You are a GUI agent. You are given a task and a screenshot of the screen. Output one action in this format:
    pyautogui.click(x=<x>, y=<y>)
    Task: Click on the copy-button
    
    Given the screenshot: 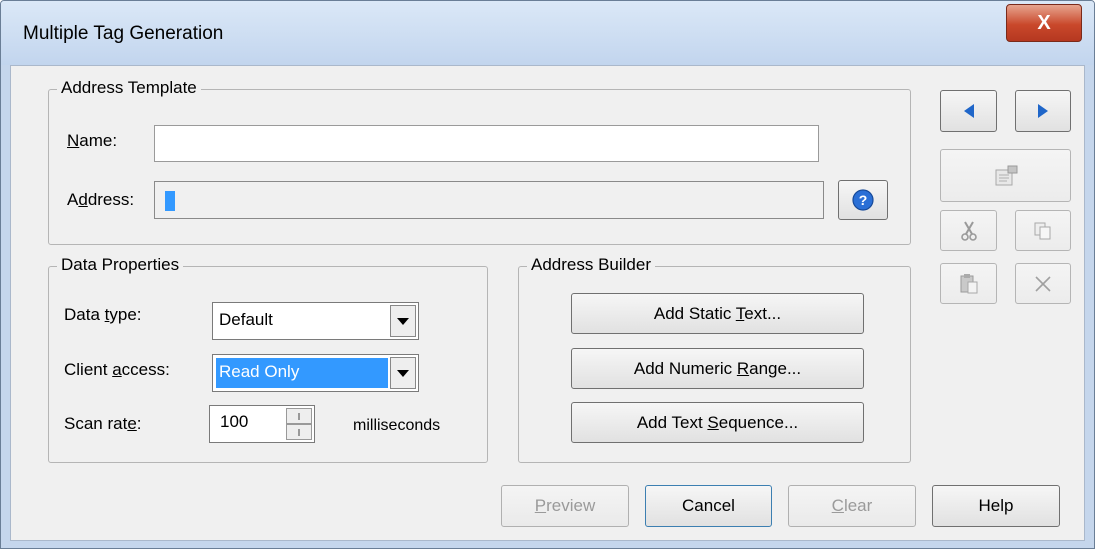 What is the action you would take?
    pyautogui.click(x=1043, y=230)
    